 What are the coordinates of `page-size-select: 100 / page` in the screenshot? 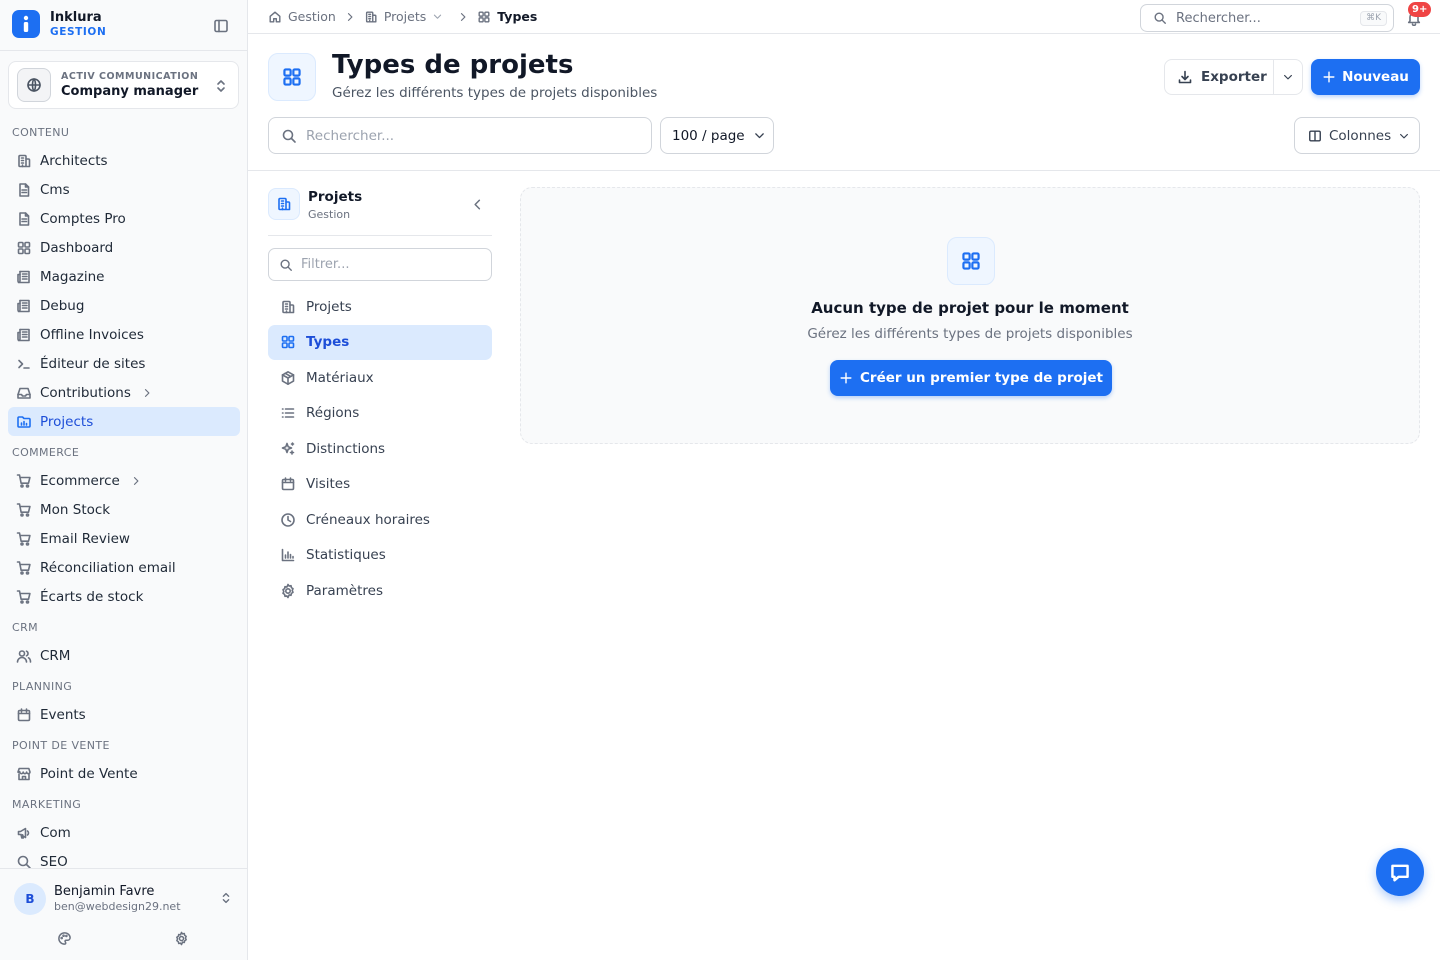 It's located at (717, 135).